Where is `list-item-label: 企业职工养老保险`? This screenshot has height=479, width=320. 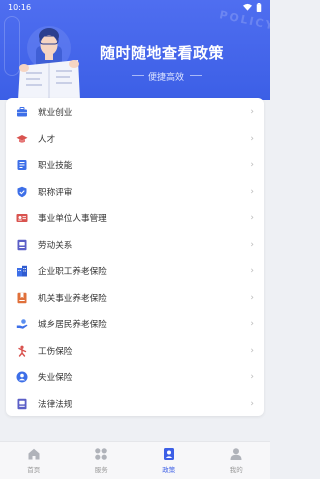 list-item-label: 企业职工养老保险 is located at coordinates (72, 272).